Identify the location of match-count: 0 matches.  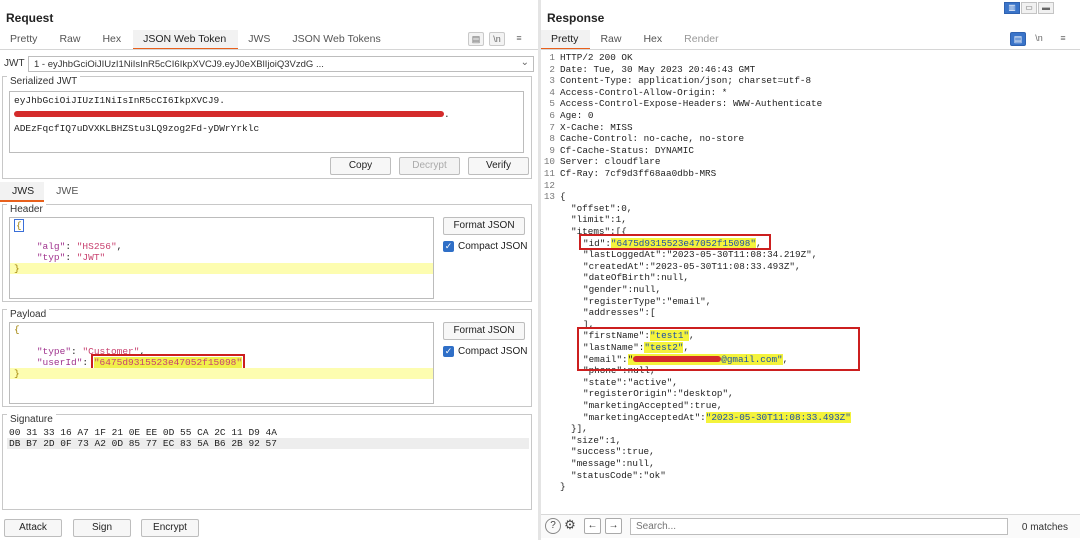
(1044, 527).